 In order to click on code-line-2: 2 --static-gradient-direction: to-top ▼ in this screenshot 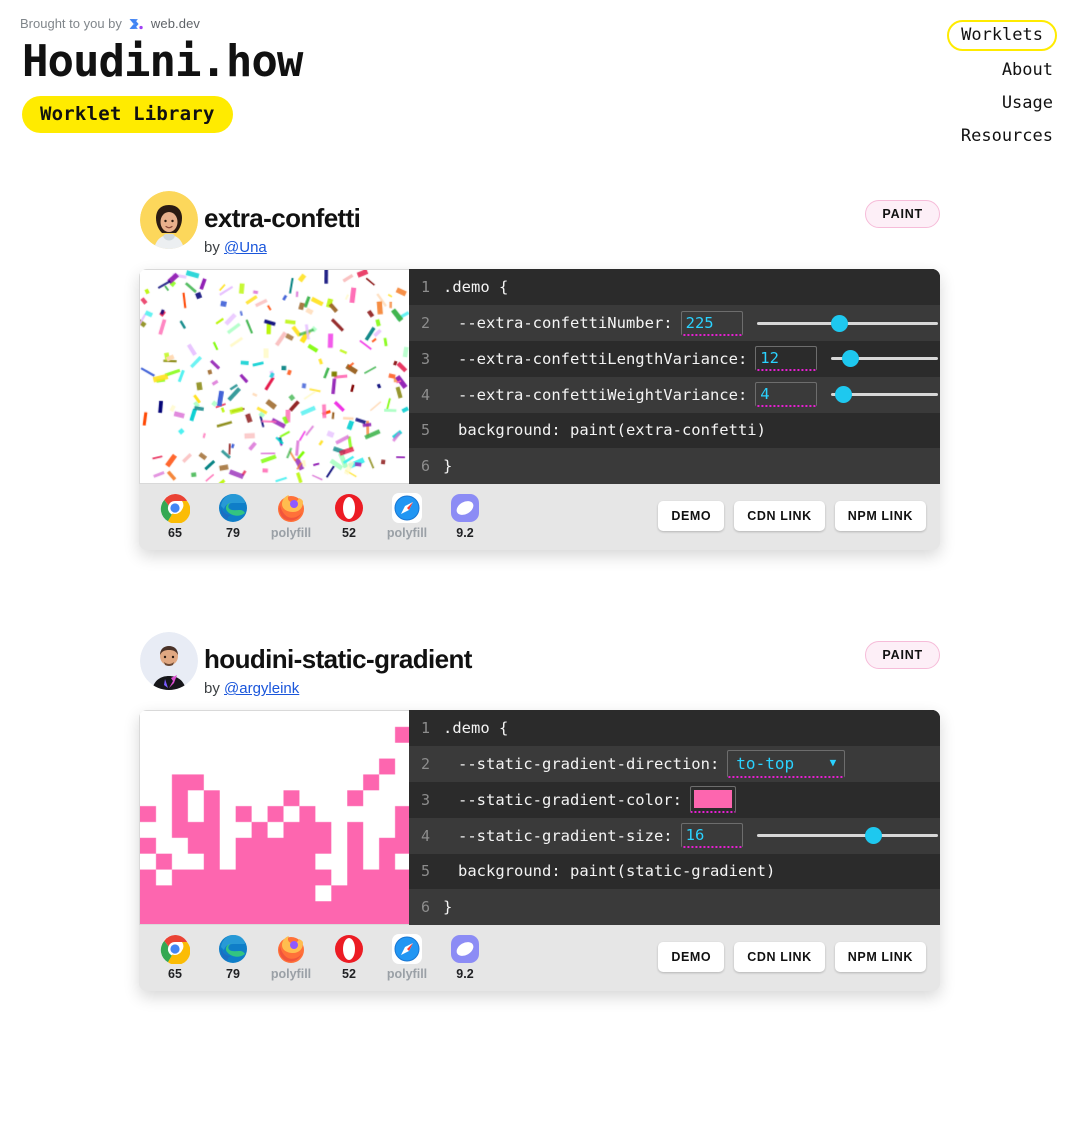, I will do `click(674, 764)`.